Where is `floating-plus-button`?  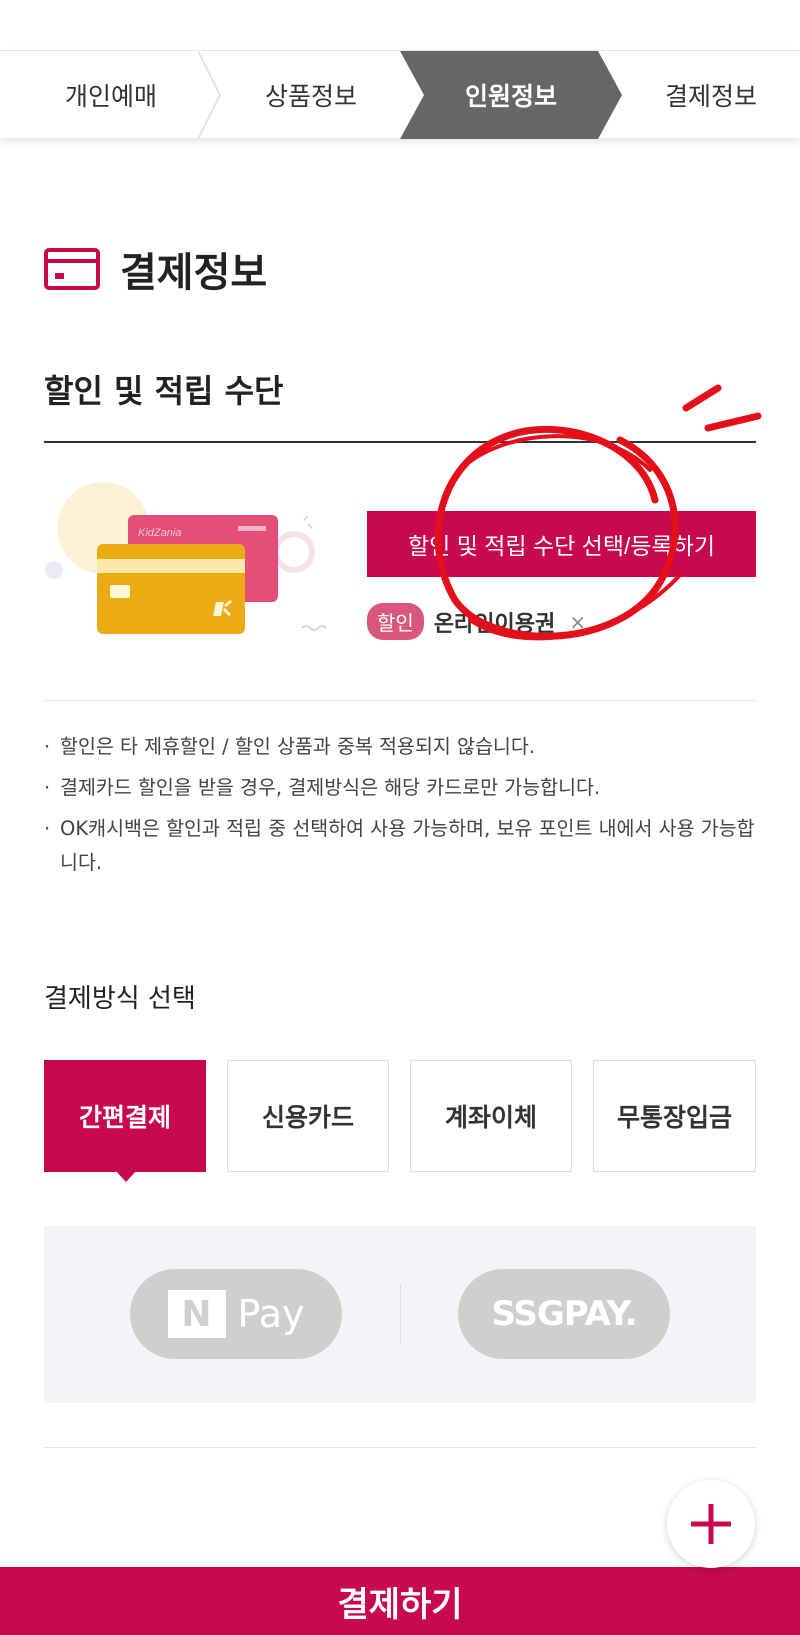
floating-plus-button is located at coordinates (711, 1524).